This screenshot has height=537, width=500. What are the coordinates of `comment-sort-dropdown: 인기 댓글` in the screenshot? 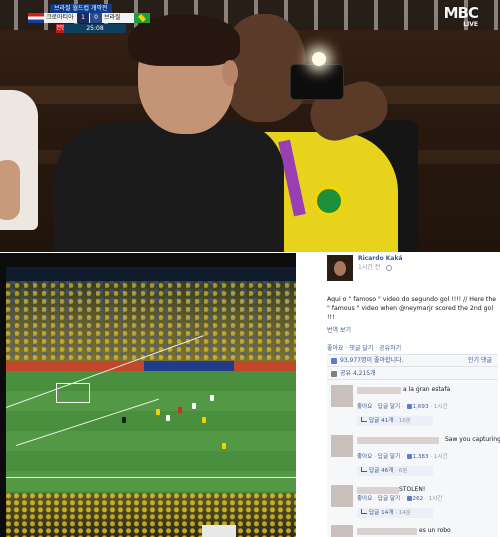 It's located at (480, 361).